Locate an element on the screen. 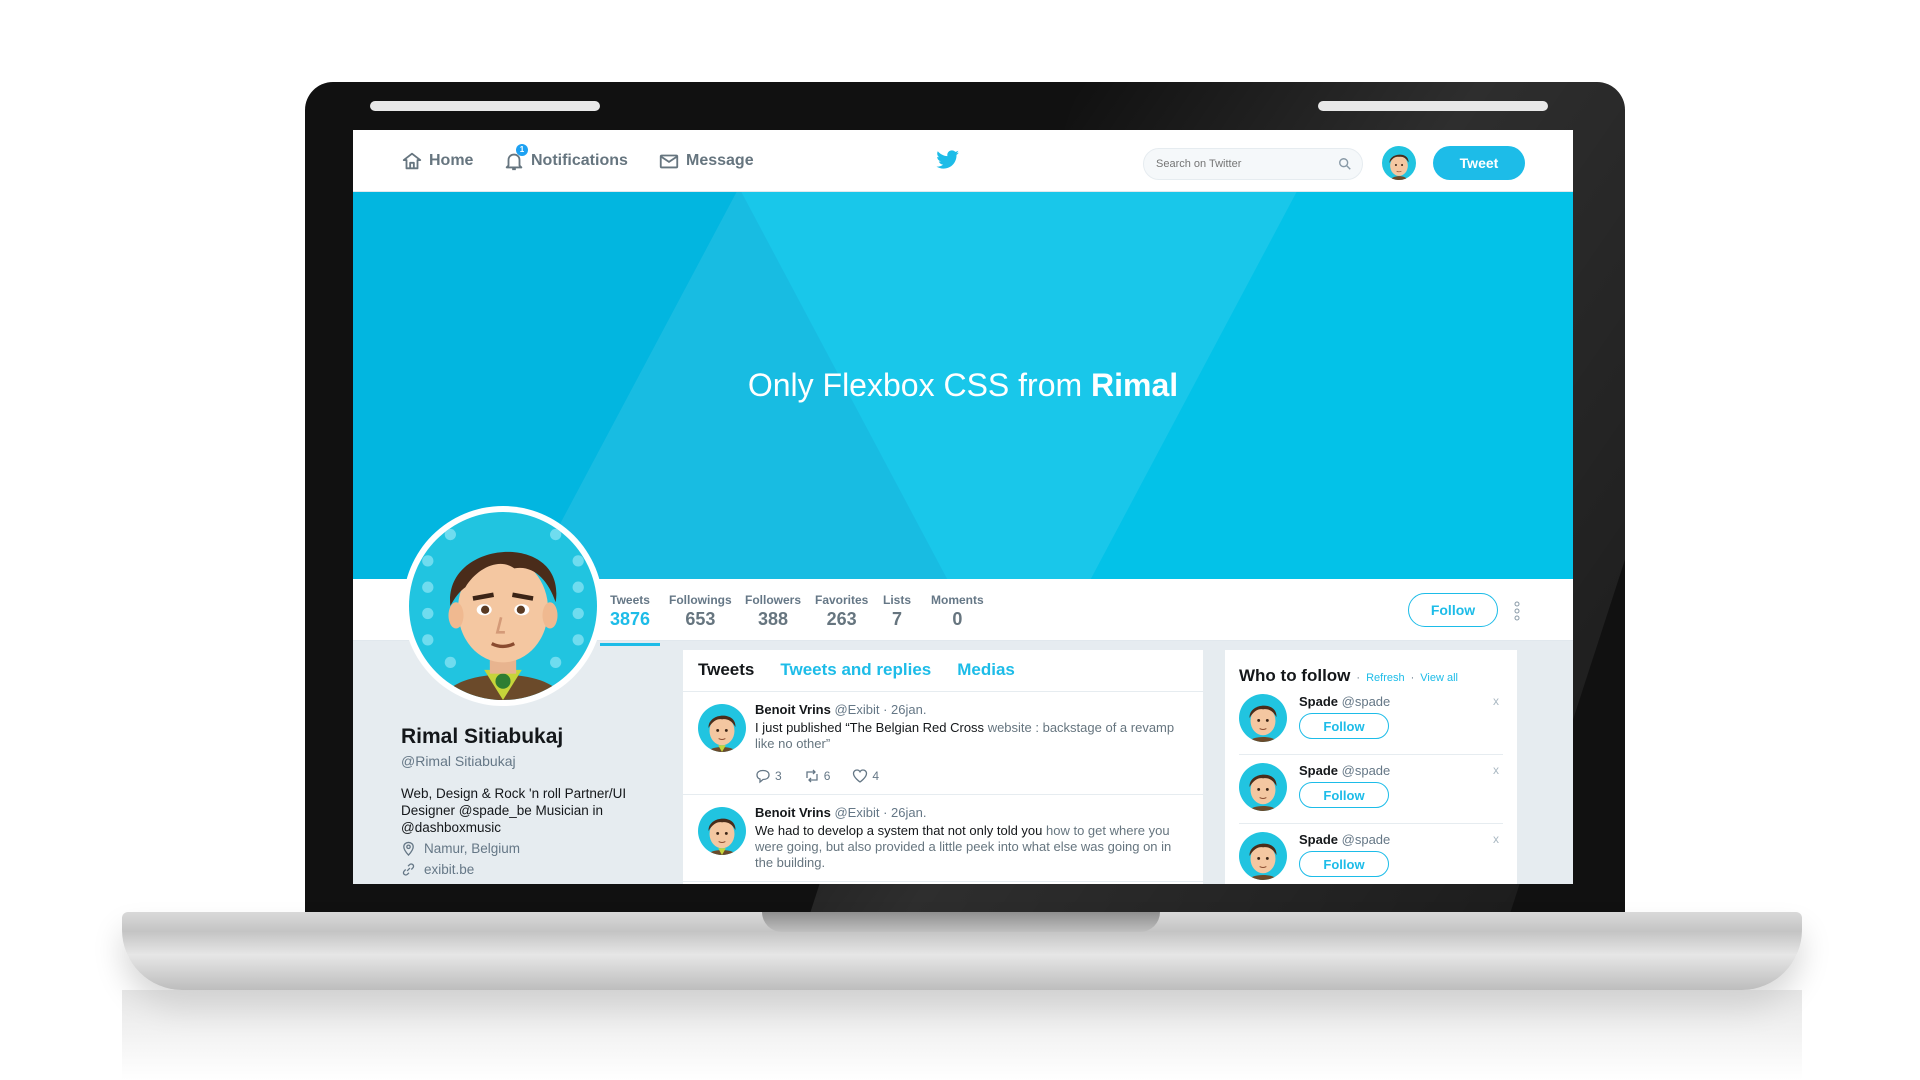 The image size is (1920, 1080). retweet-action: 6 is located at coordinates (817, 776).